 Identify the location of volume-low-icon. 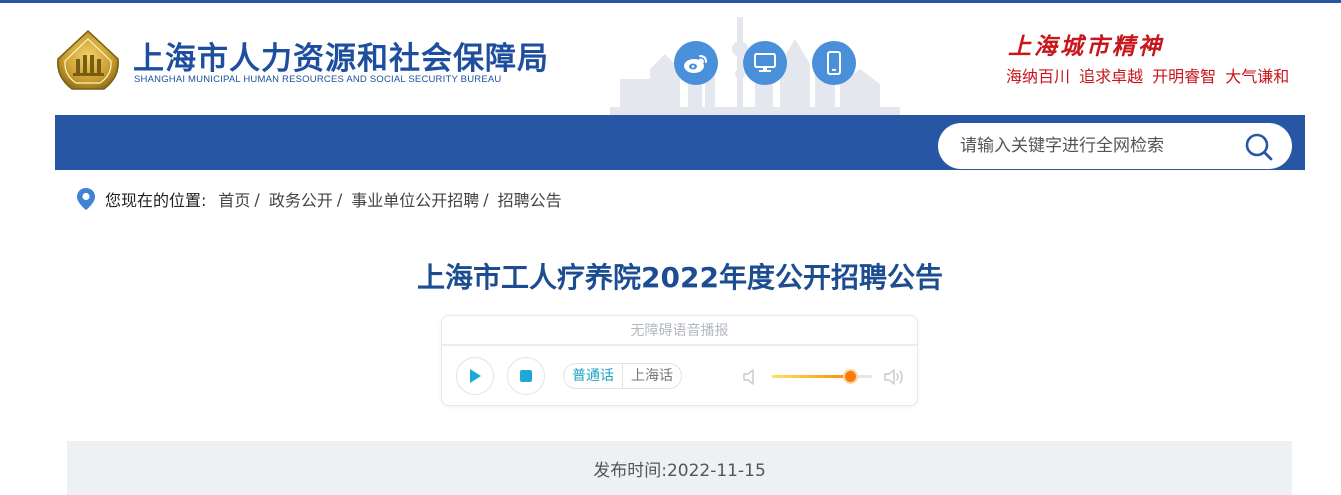
(750, 377).